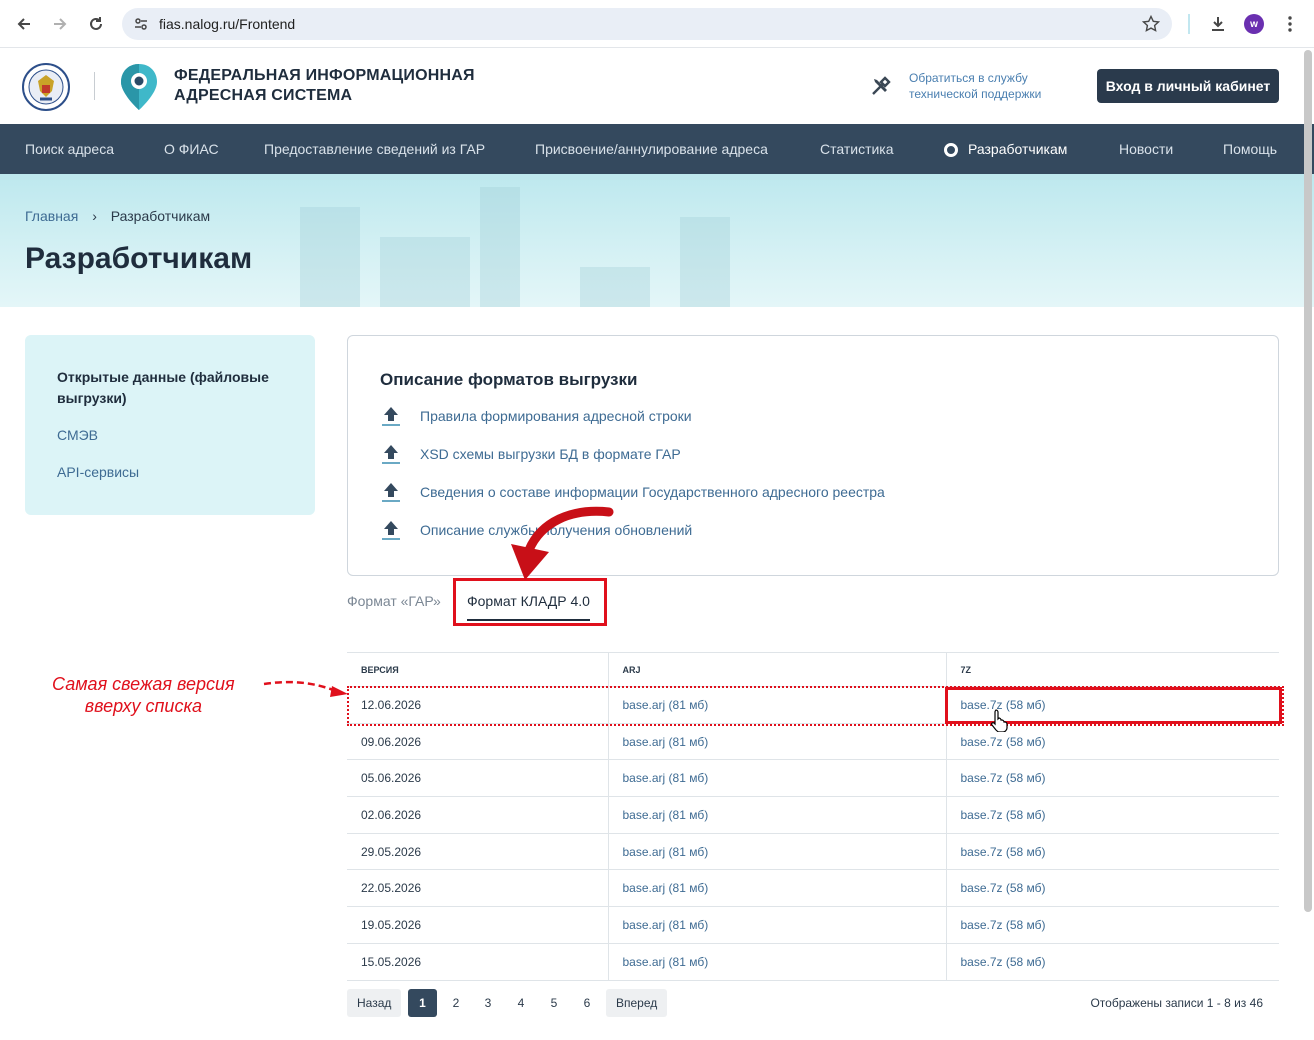 The height and width of the screenshot is (1040, 1314). Describe the element at coordinates (521, 1003) in the screenshot. I see `pager-page: 4` at that location.